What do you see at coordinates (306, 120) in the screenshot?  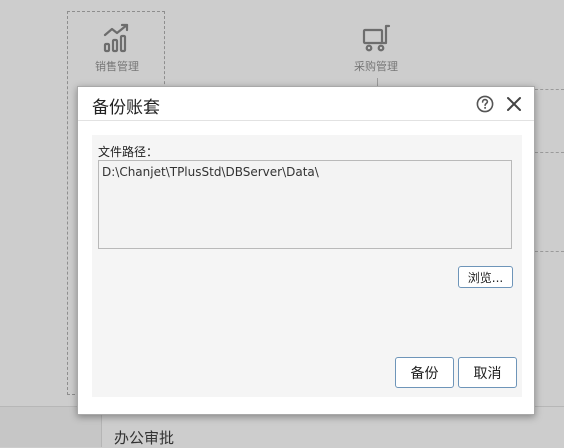 I see `title-divider` at bounding box center [306, 120].